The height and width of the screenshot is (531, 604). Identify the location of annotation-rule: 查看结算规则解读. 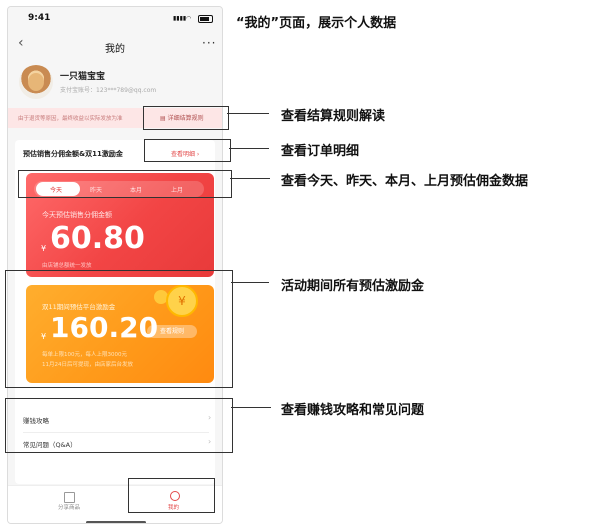
(333, 116).